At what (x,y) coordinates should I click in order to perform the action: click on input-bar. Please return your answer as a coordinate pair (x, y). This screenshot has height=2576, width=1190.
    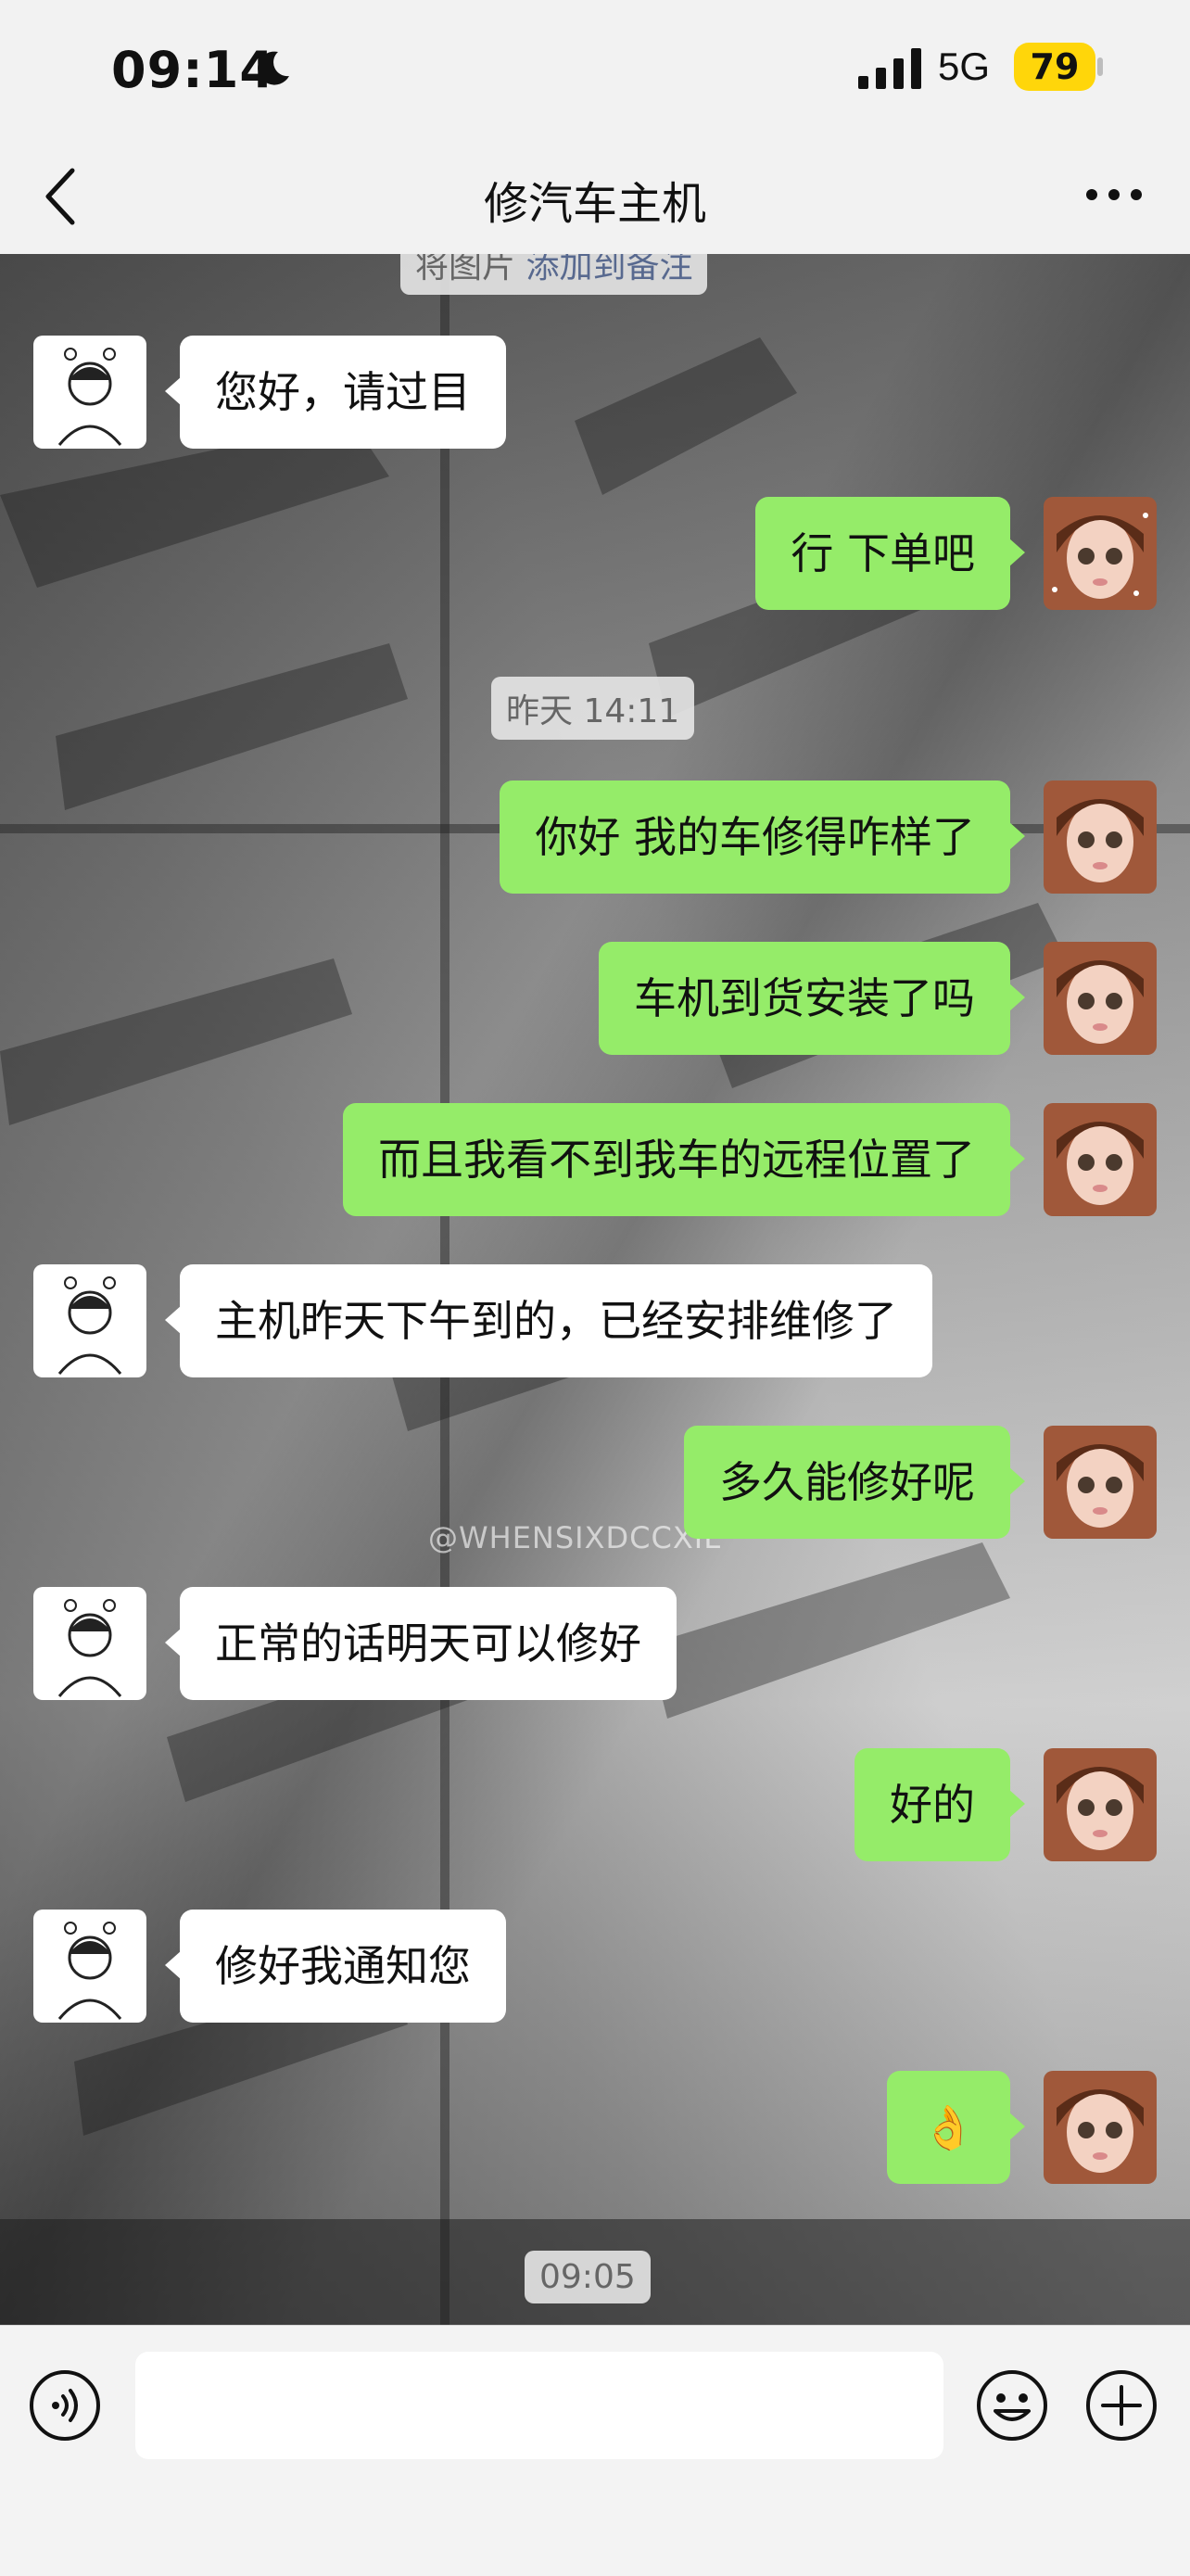
    Looking at the image, I should click on (595, 2450).